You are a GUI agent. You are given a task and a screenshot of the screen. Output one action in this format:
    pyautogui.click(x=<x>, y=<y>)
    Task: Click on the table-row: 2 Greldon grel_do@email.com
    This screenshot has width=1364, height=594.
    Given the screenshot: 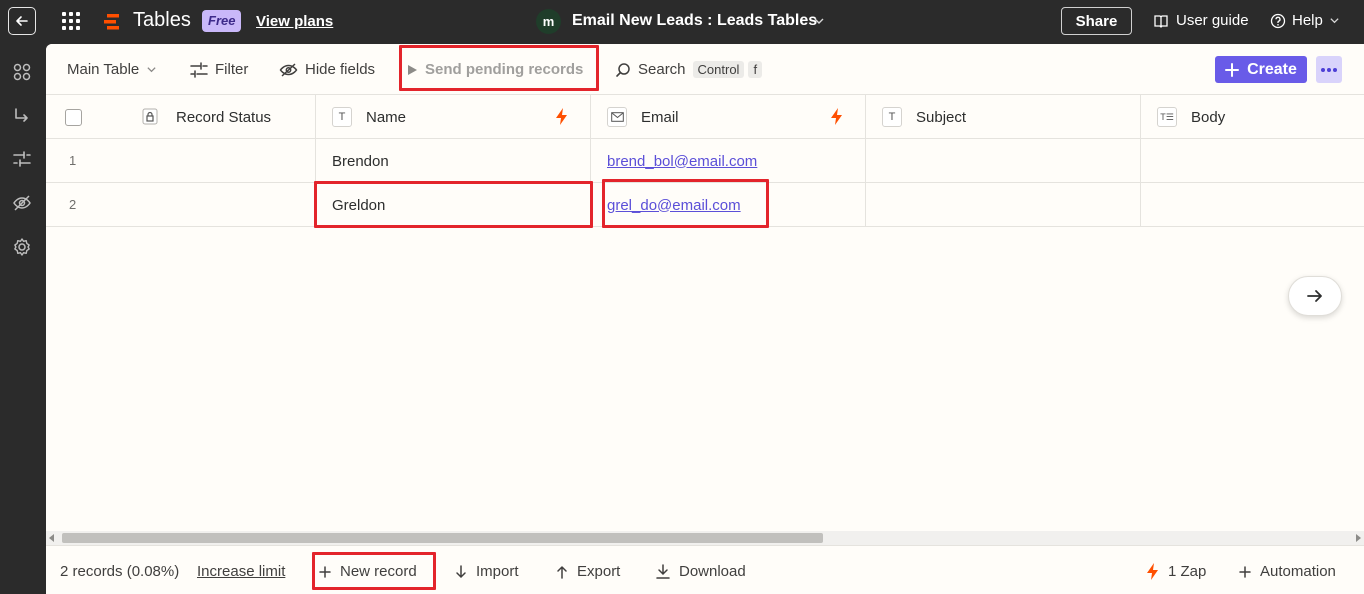 What is the action you would take?
    pyautogui.click(x=705, y=205)
    